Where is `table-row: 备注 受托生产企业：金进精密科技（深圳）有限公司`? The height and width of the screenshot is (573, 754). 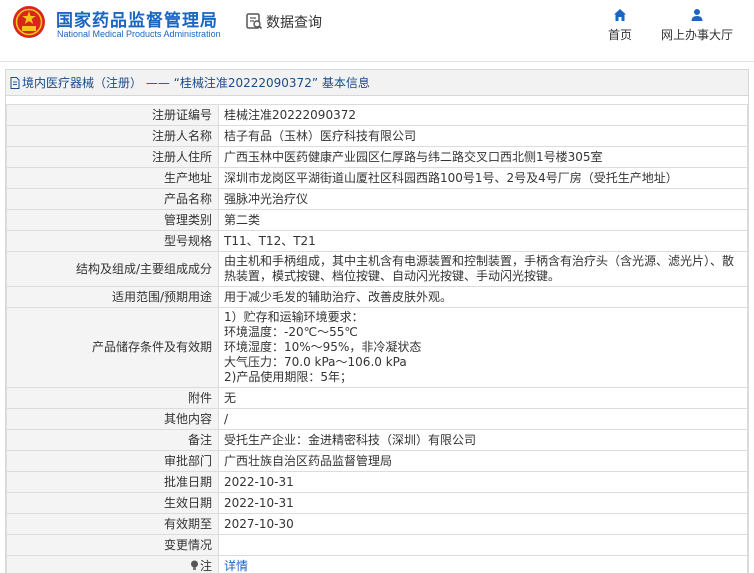
table-row: 备注 受托生产企业：金进精密科技（深圳）有限公司 is located at coordinates (377, 440).